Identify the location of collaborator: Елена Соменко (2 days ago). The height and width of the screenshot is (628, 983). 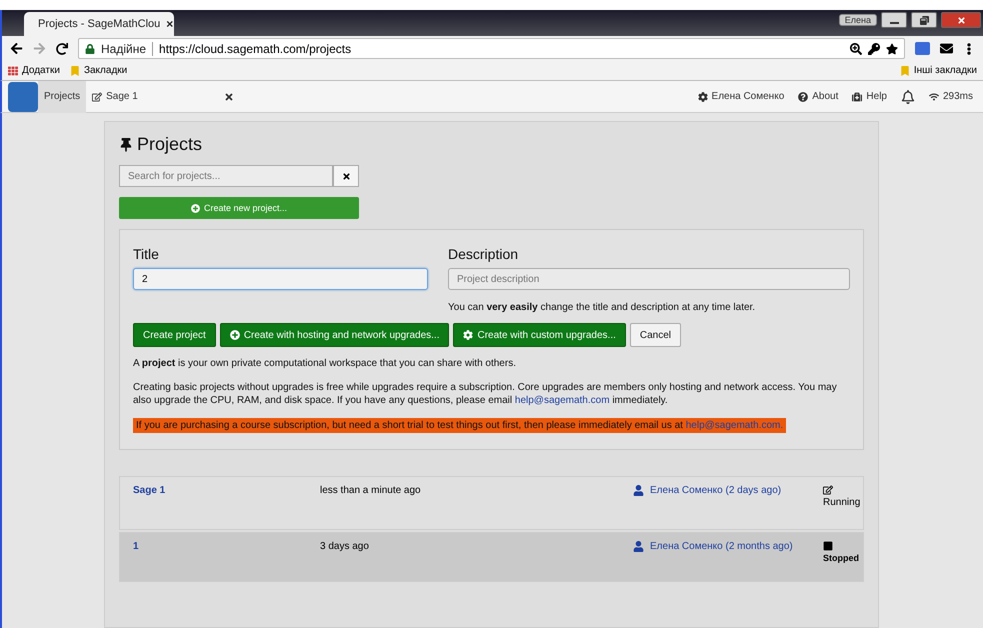
(728, 502).